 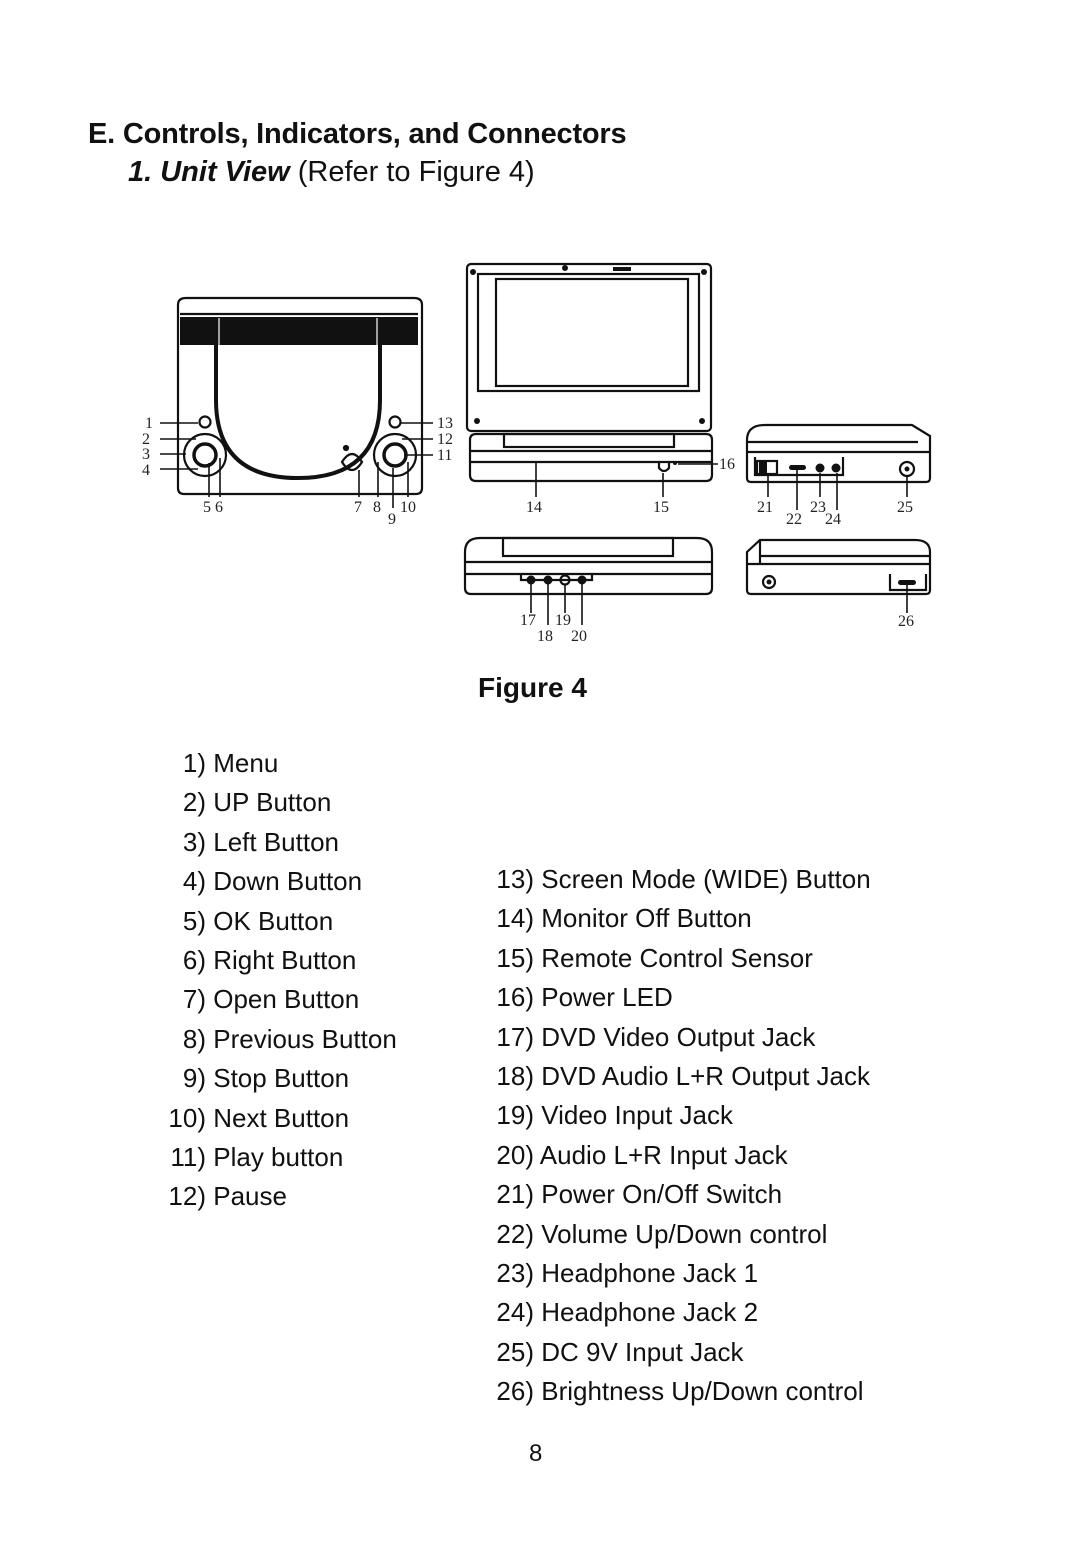 I want to click on item-number: 12), so click(x=187, y=1196).